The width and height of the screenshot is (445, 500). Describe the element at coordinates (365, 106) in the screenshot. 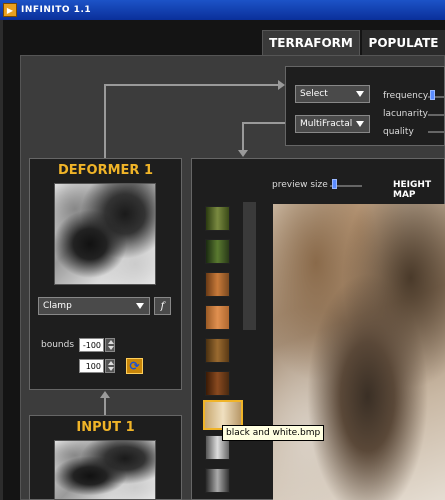

I see `noise-generator-panel` at that location.